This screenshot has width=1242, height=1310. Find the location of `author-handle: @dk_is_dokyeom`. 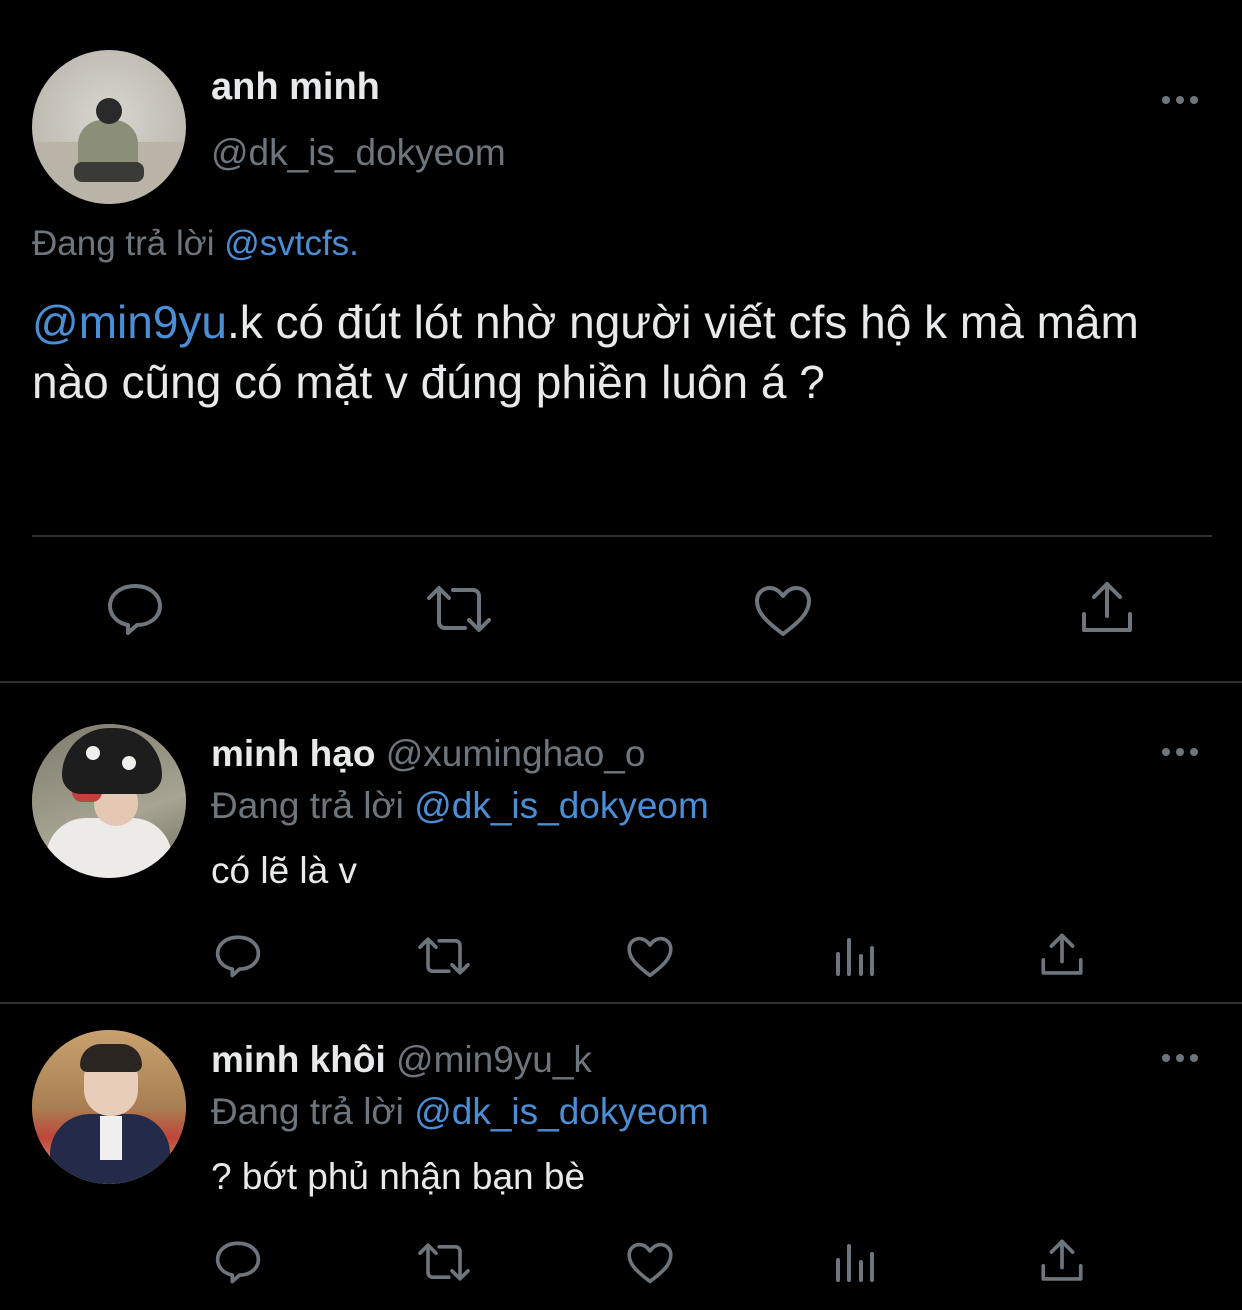

author-handle: @dk_is_dokyeom is located at coordinates (358, 153).